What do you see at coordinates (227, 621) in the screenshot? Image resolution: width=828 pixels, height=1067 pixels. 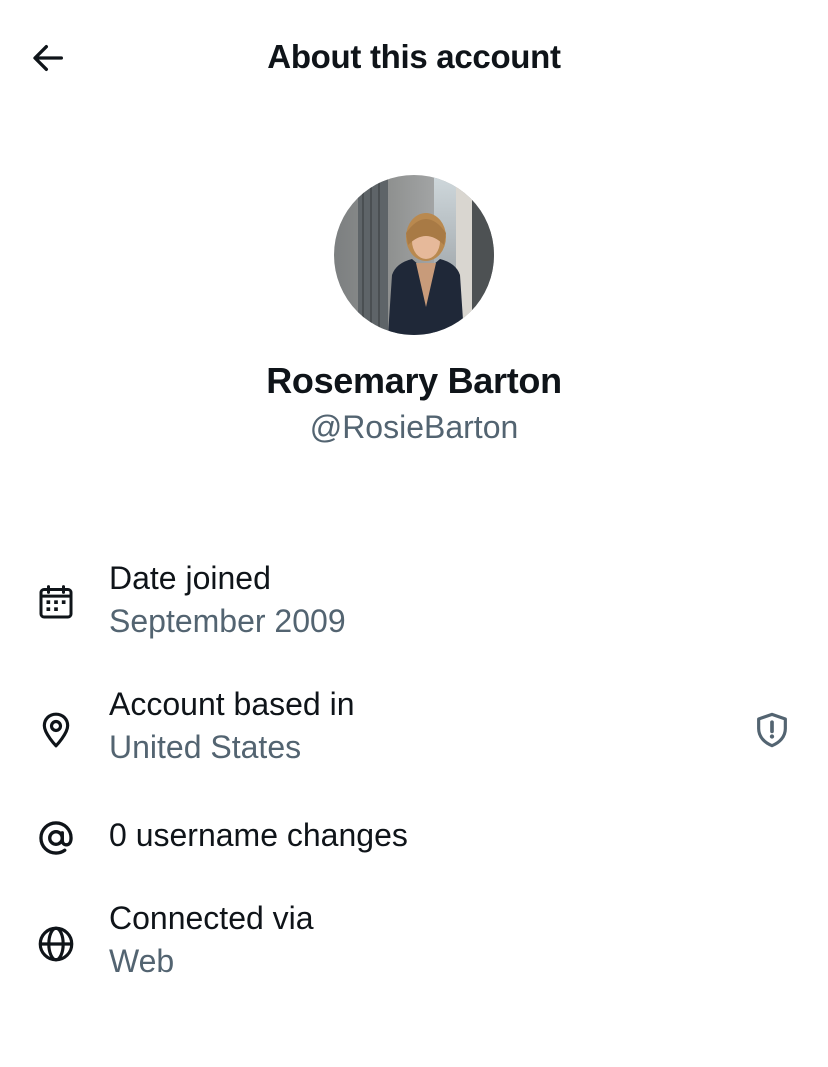 I see `date-joined-value: September 2009` at bounding box center [227, 621].